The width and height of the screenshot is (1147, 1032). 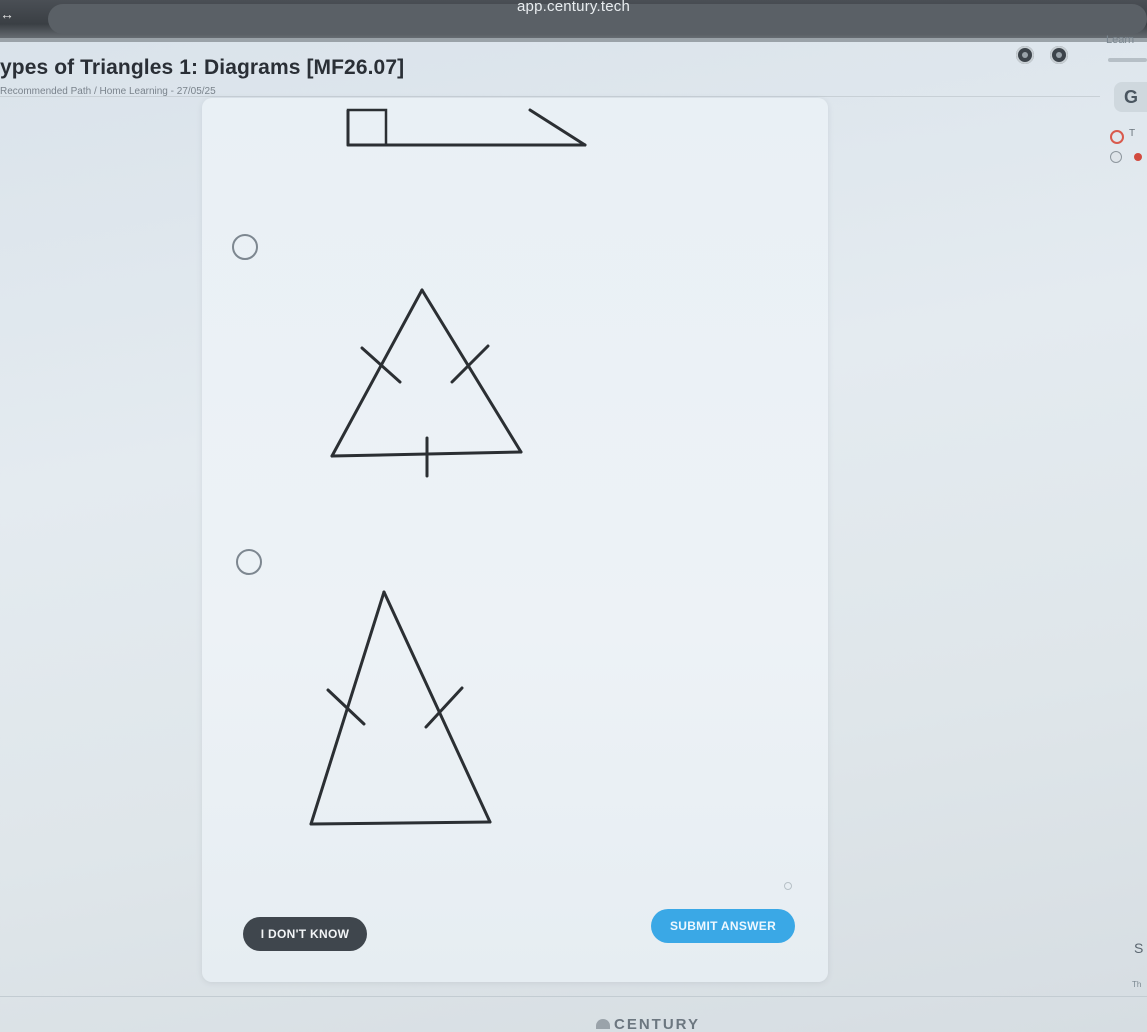 What do you see at coordinates (1130, 97) in the screenshot?
I see `side-panel-avatar-icon: G` at bounding box center [1130, 97].